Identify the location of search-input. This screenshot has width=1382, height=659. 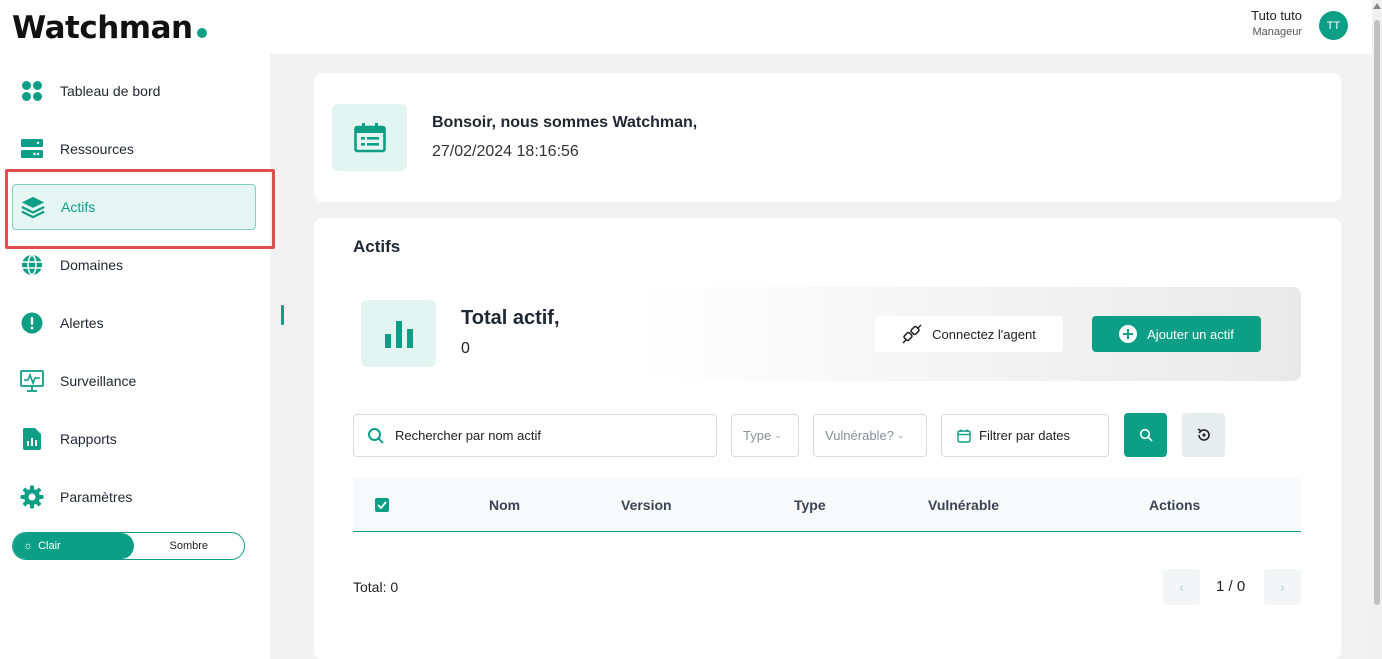
(545, 435).